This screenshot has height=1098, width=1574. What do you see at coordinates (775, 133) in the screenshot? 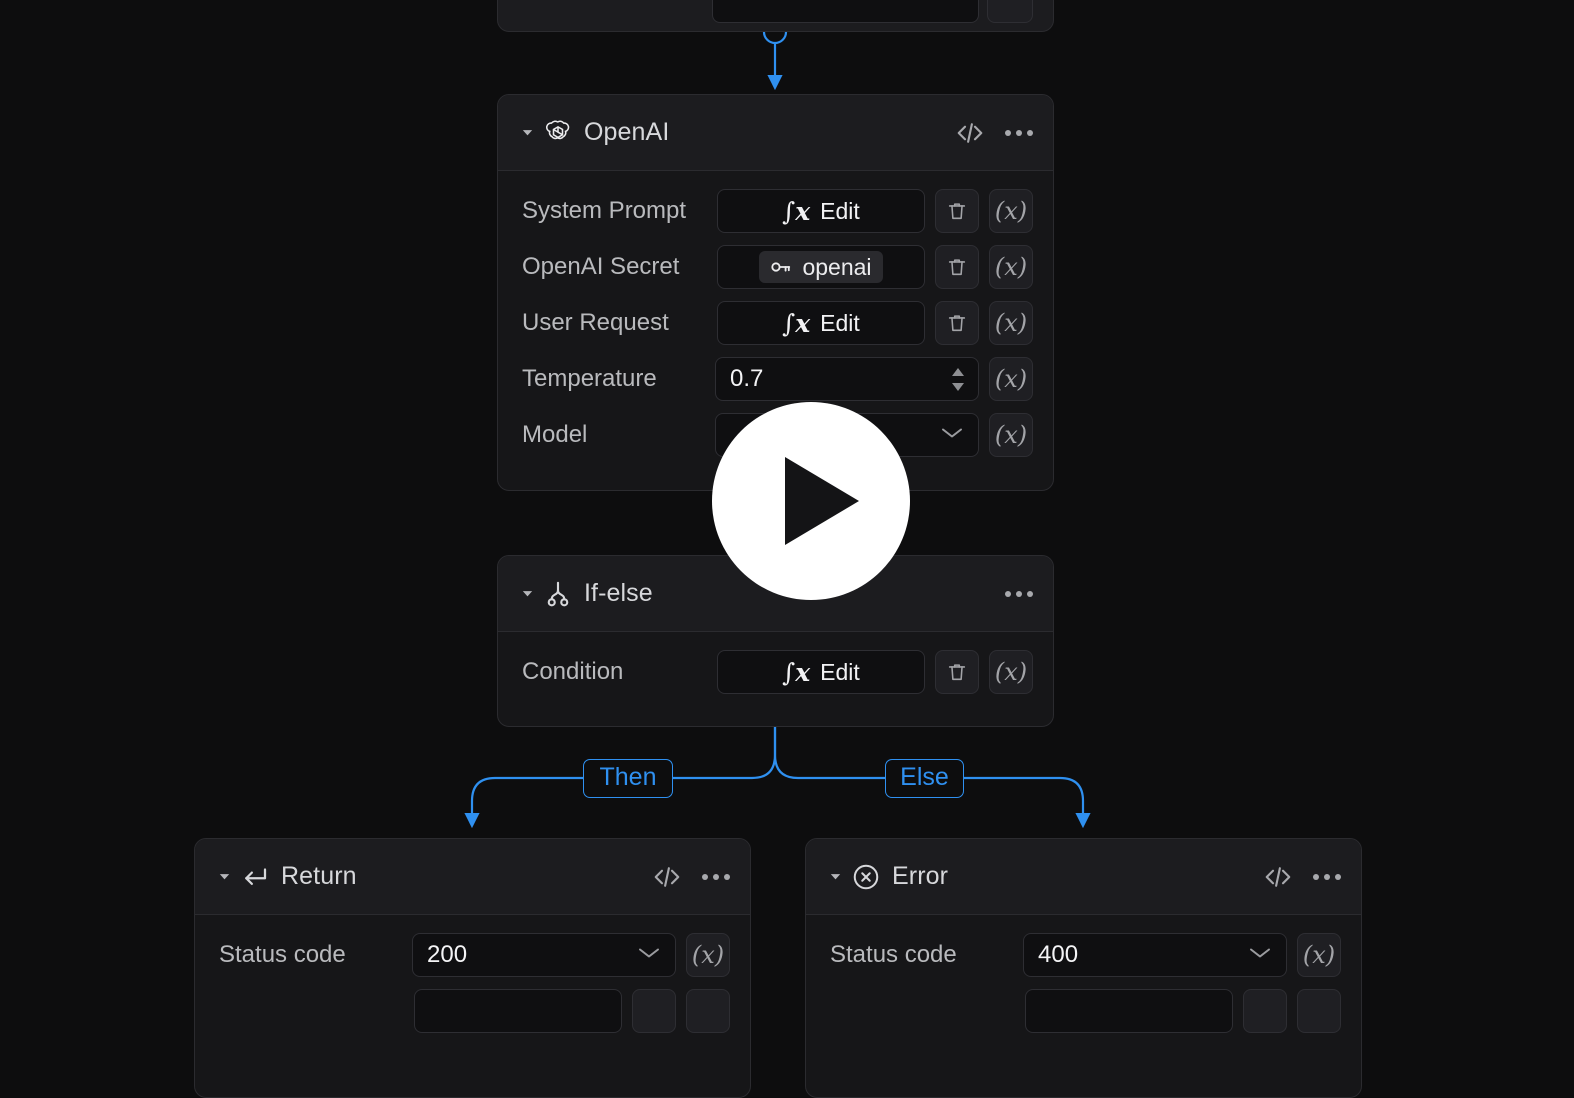
I see `node-openai-header: OpenAI` at bounding box center [775, 133].